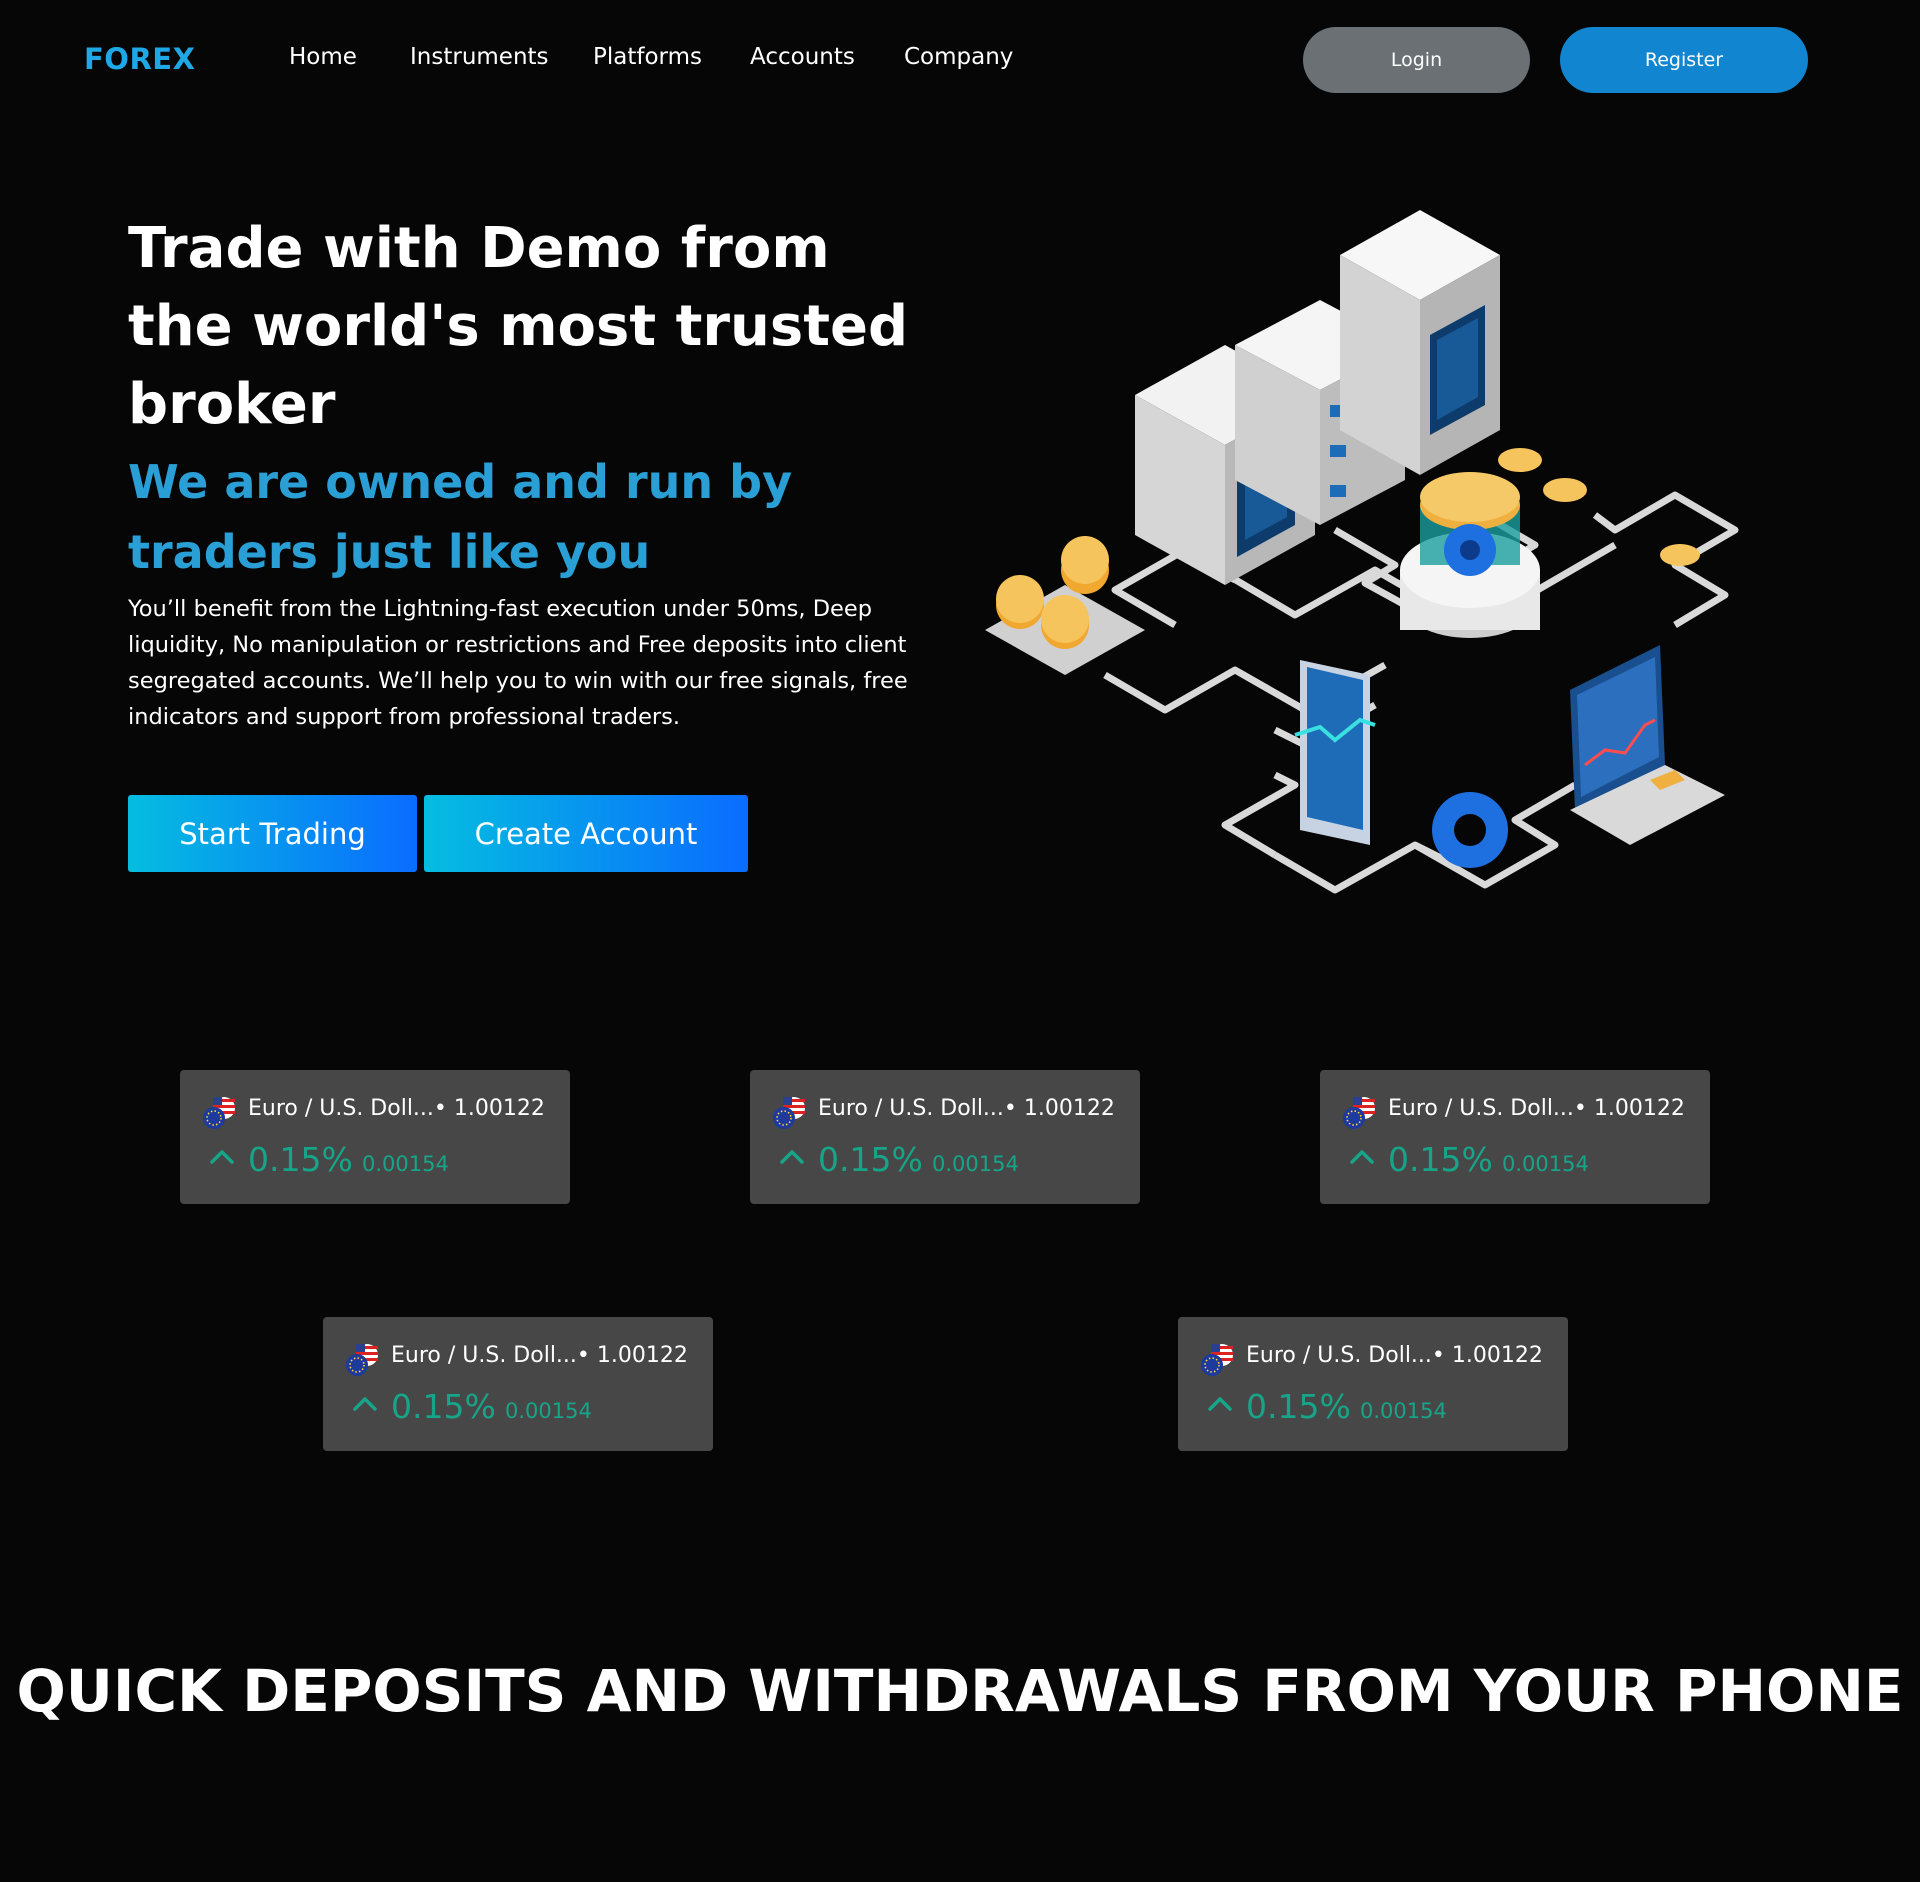  I want to click on nav-link-home: Home, so click(323, 57).